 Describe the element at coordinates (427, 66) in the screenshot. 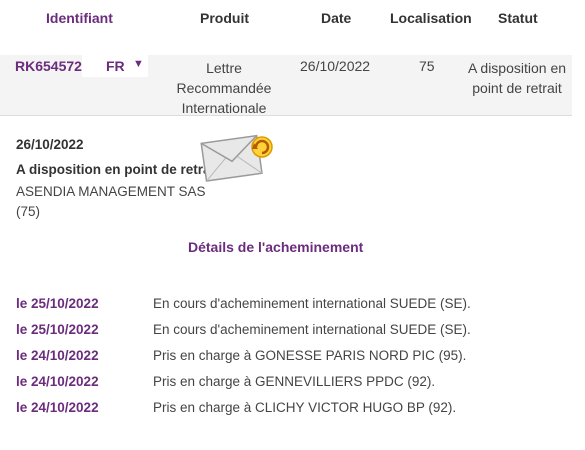

I see `location-cell: 75` at that location.